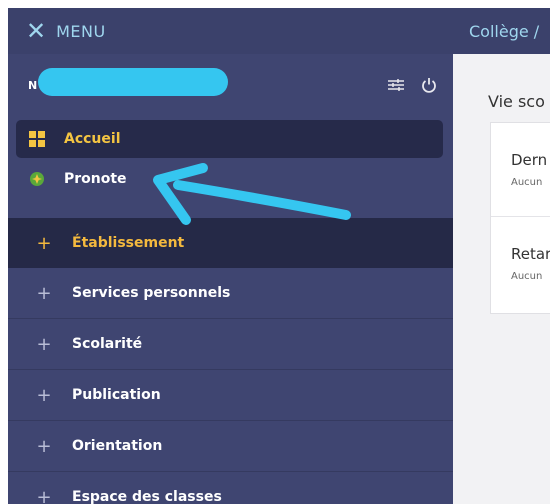  What do you see at coordinates (107, 344) in the screenshot?
I see `section-label: Scolarité` at bounding box center [107, 344].